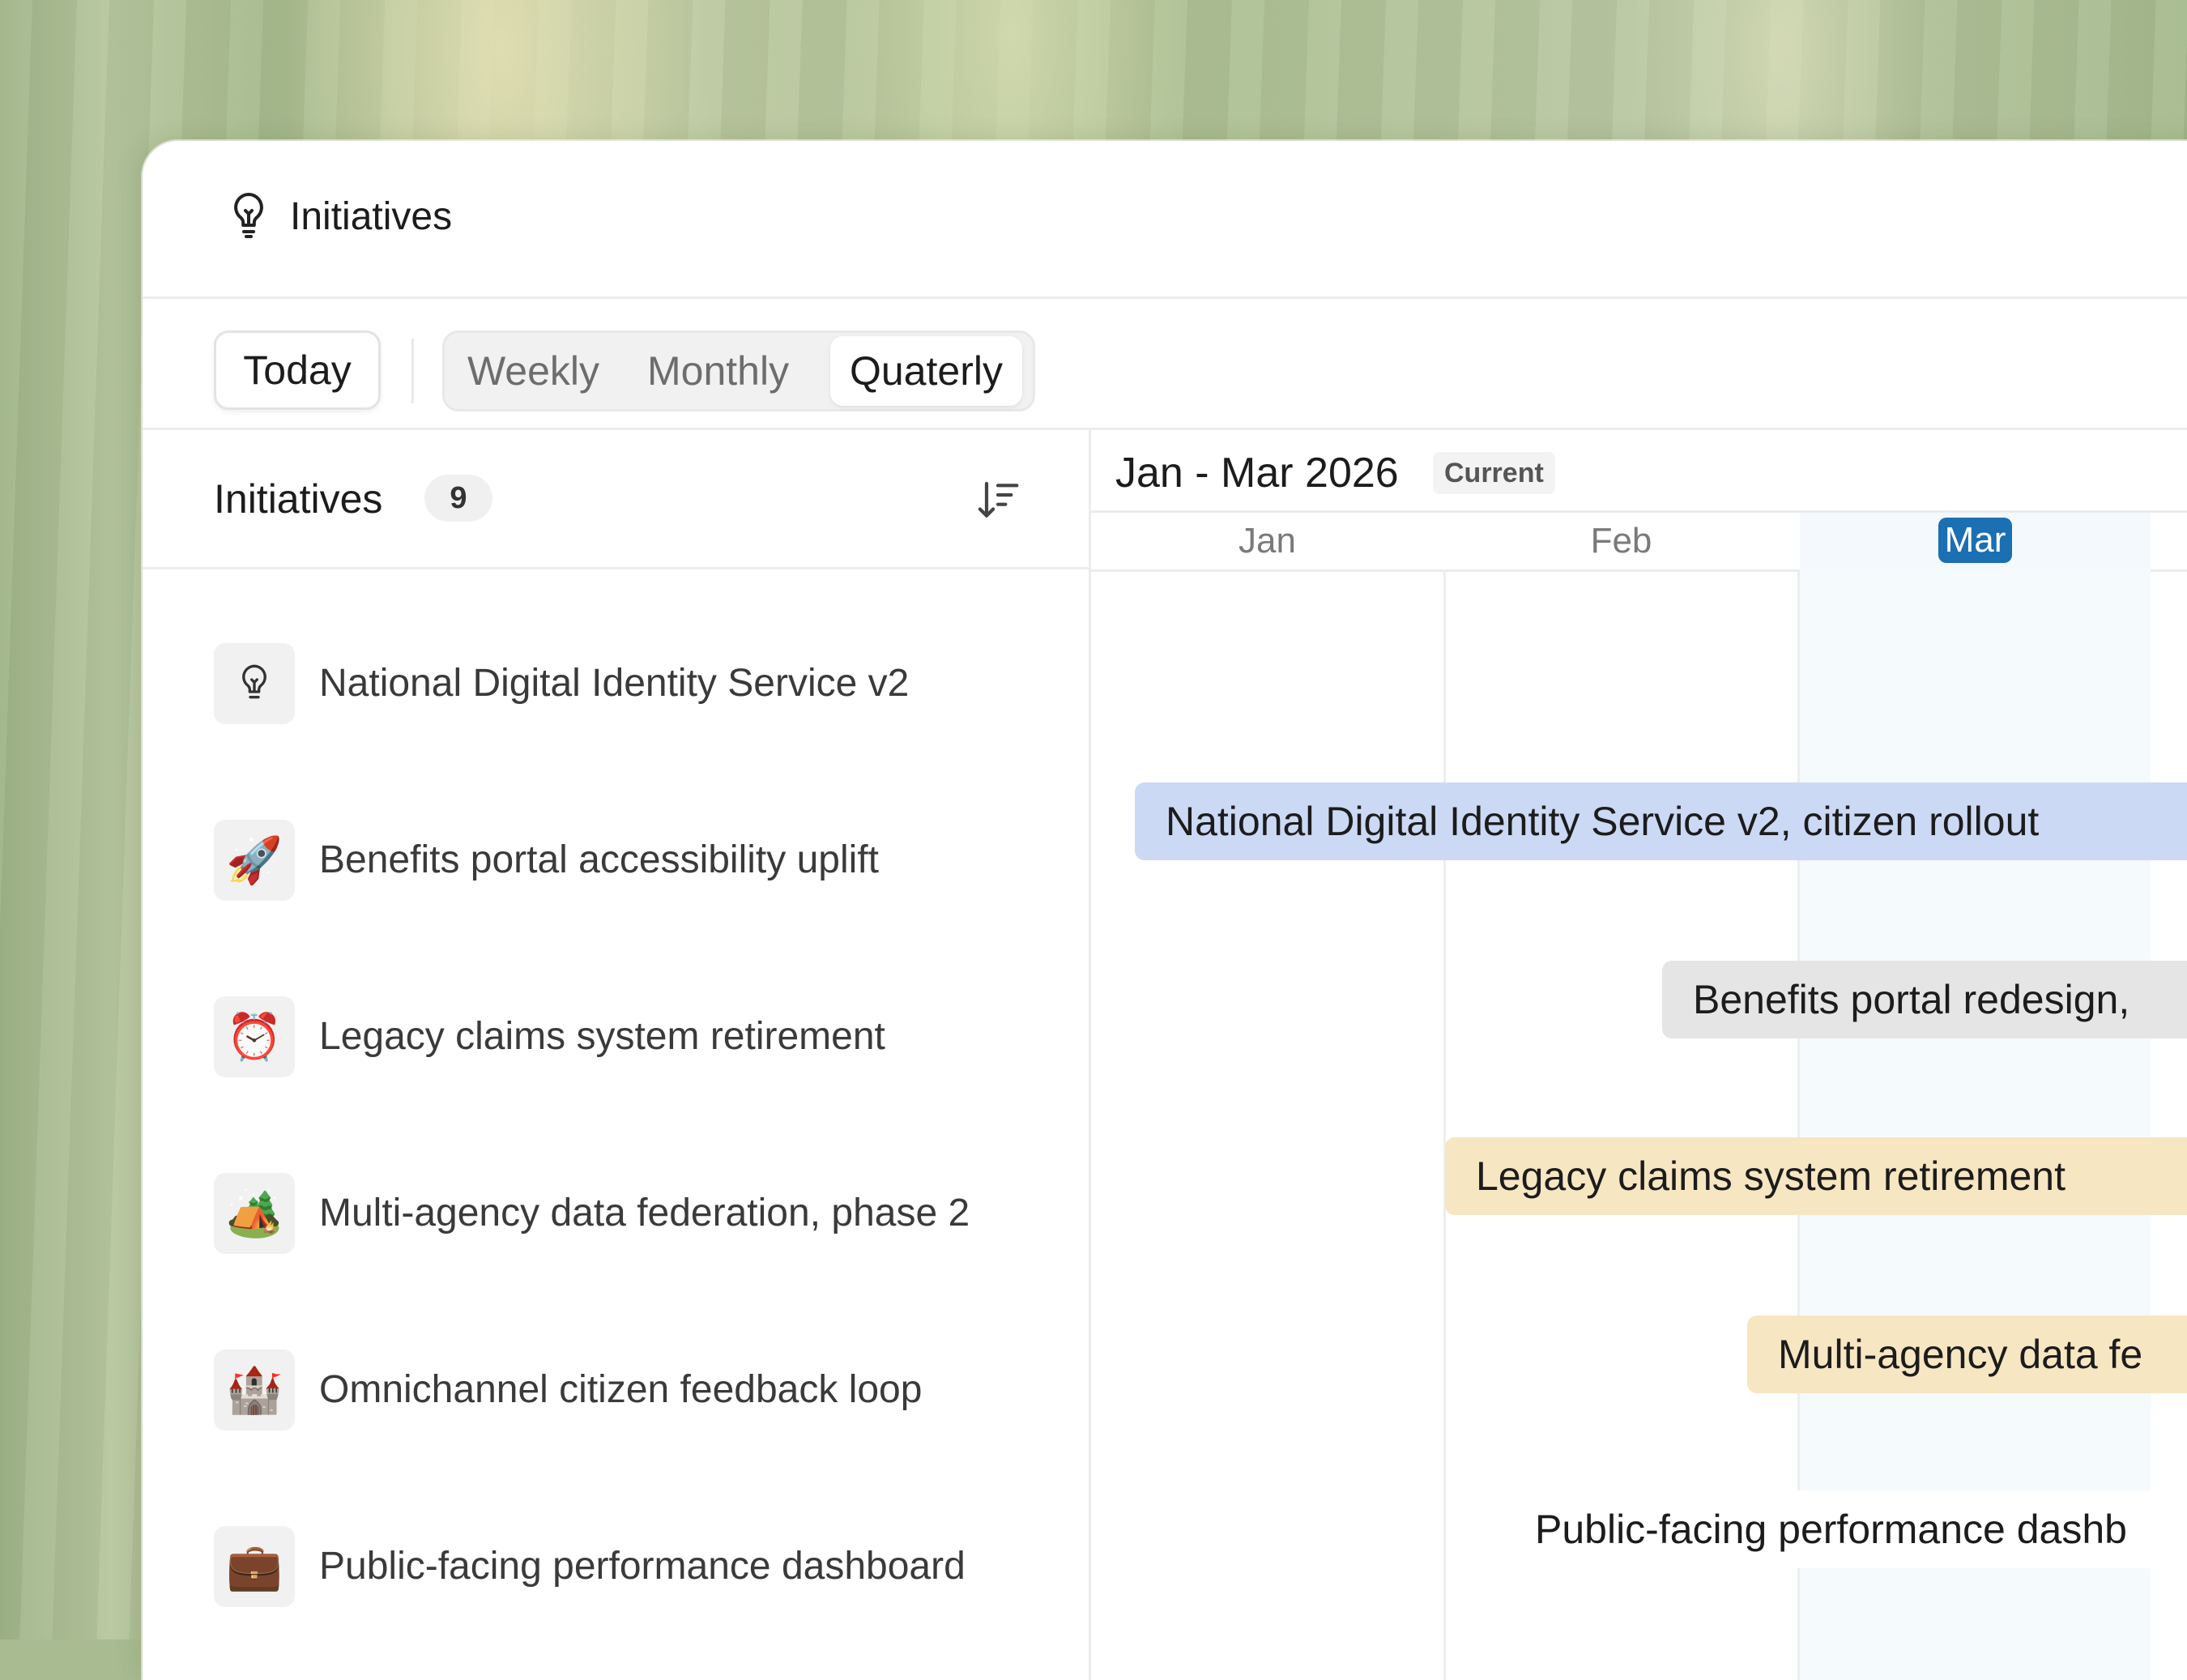  I want to click on column-divider, so click(1444, 1124).